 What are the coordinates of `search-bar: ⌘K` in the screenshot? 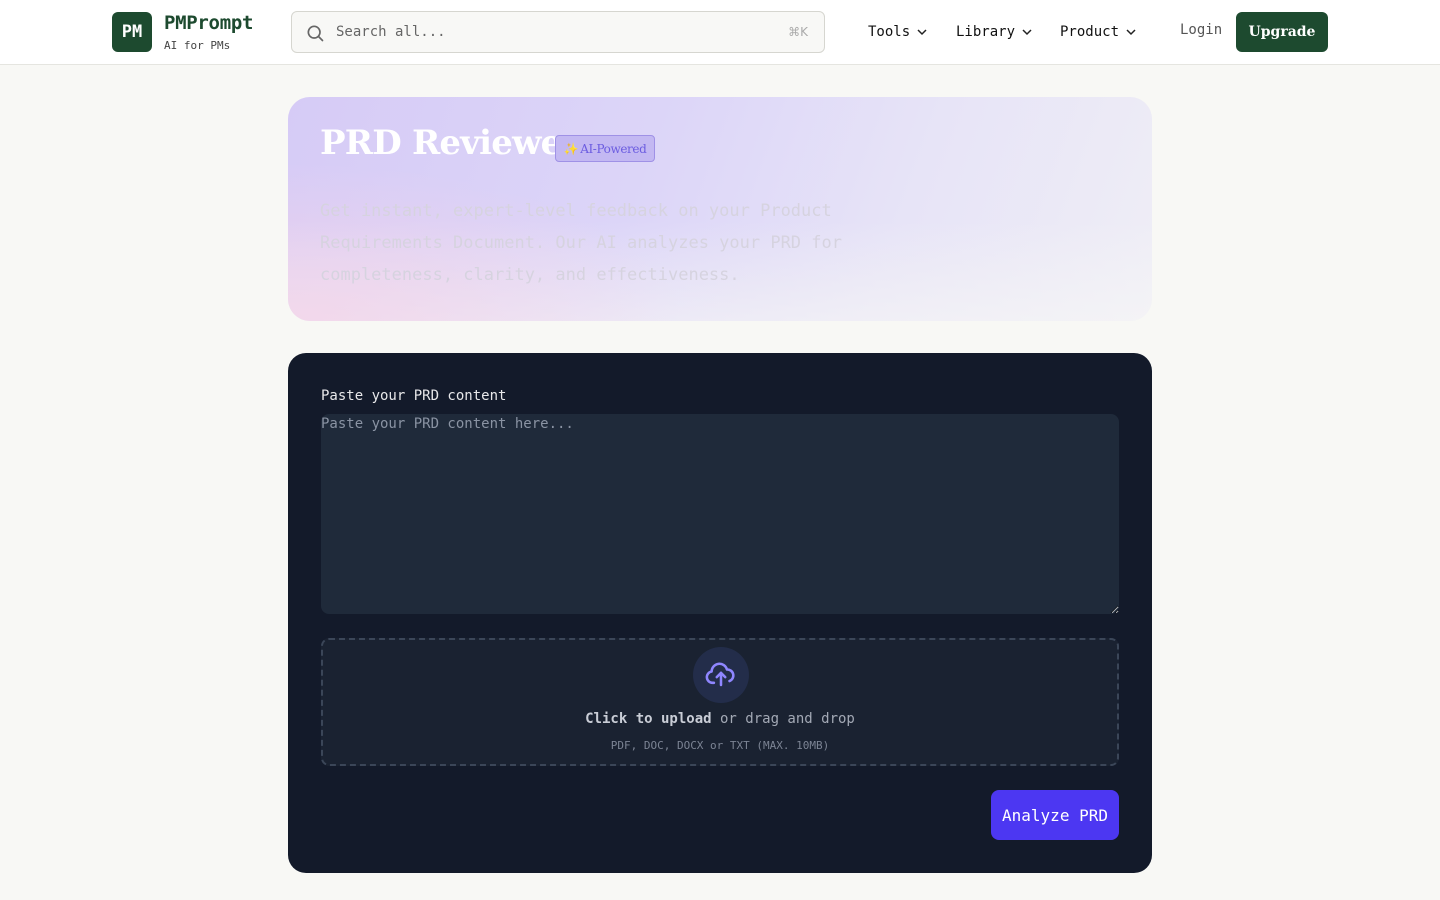 It's located at (558, 32).